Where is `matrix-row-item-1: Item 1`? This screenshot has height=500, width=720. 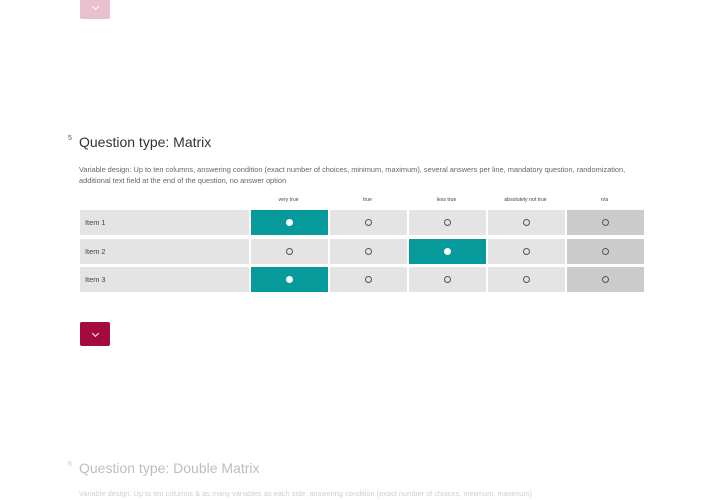 matrix-row-item-1: Item 1 is located at coordinates (362, 222).